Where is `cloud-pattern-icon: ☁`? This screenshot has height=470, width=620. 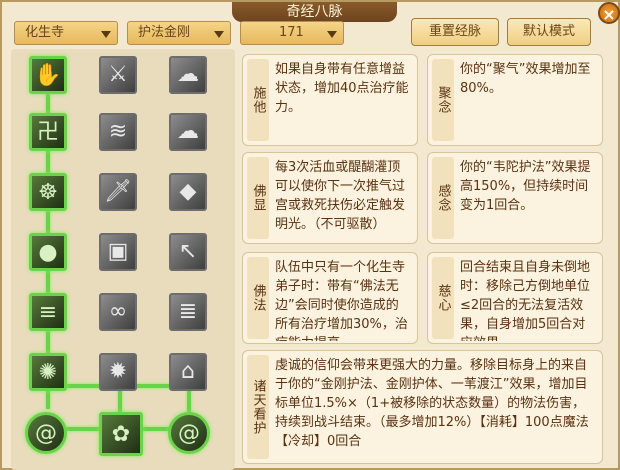 cloud-pattern-icon: ☁ is located at coordinates (188, 132).